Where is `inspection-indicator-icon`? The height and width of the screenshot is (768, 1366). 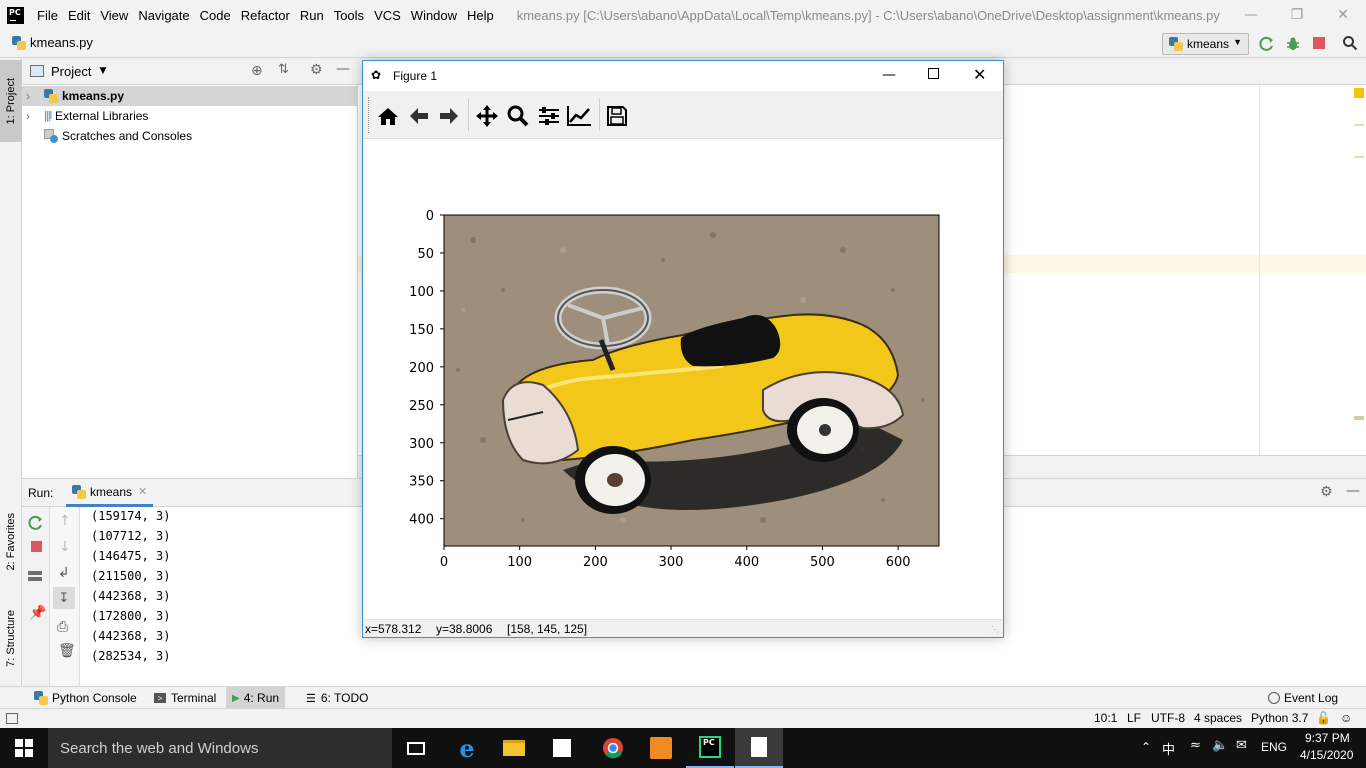 inspection-indicator-icon is located at coordinates (1359, 93).